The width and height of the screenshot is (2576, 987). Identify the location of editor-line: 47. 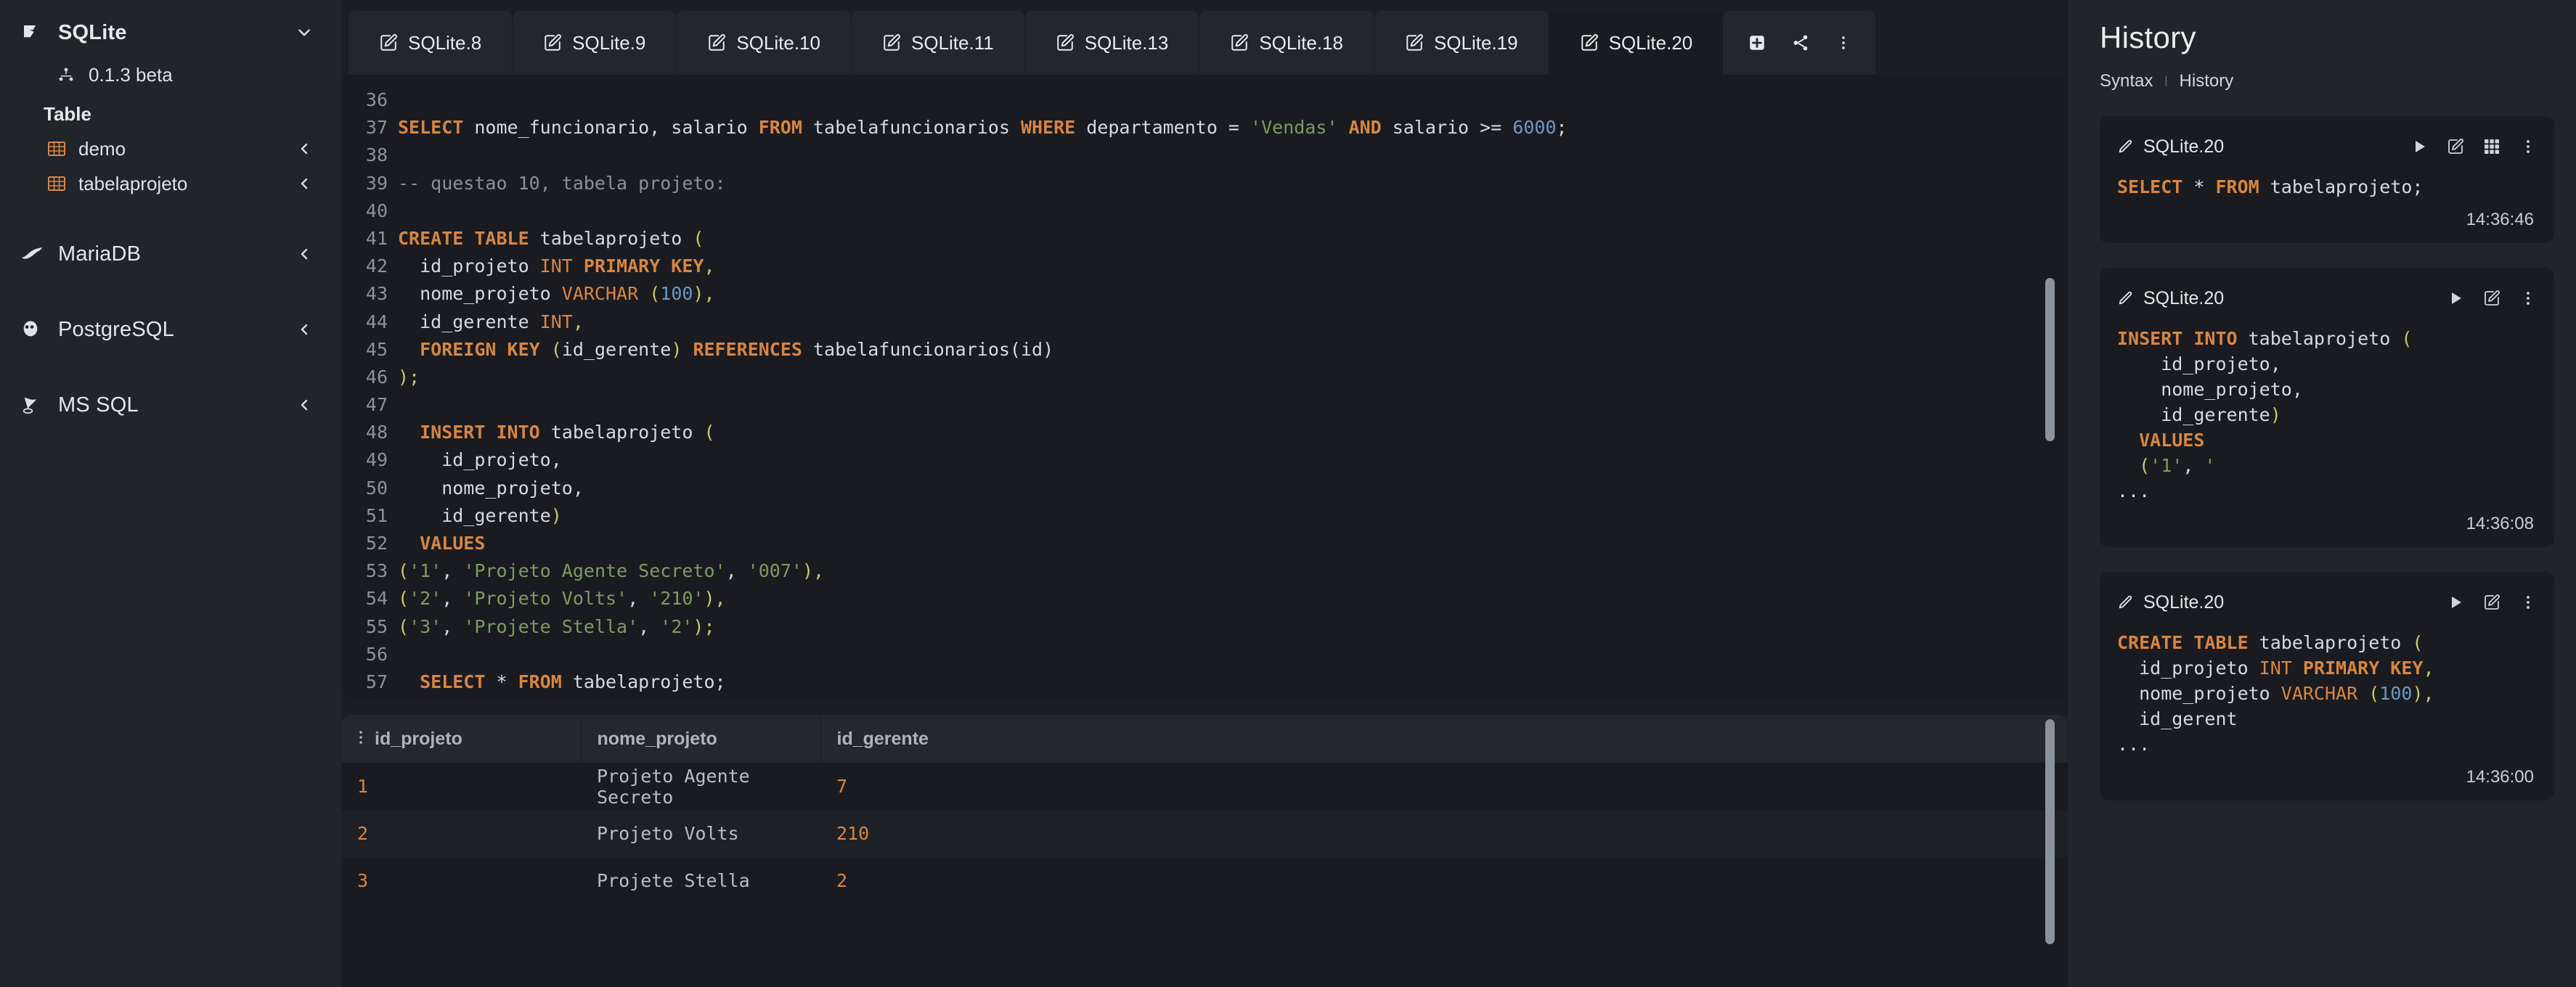
(1204, 405).